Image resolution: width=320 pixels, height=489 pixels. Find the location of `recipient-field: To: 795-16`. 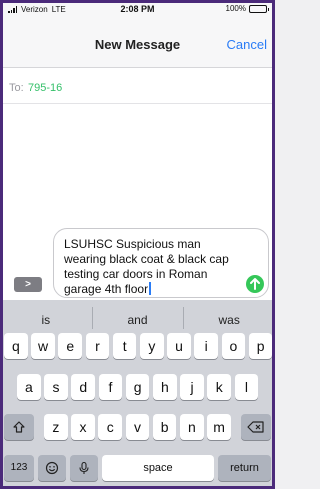

recipient-field: To: 795-16 is located at coordinates (137, 86).